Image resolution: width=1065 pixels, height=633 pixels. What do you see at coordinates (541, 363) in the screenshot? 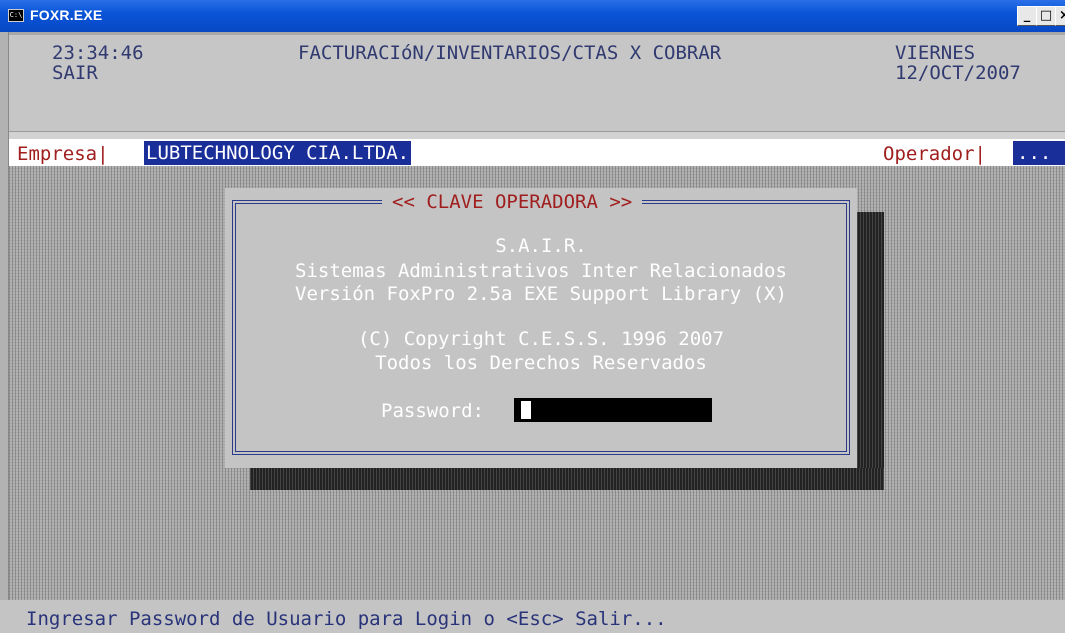
I see `rights-text: Todos los Derechos Reservados` at bounding box center [541, 363].